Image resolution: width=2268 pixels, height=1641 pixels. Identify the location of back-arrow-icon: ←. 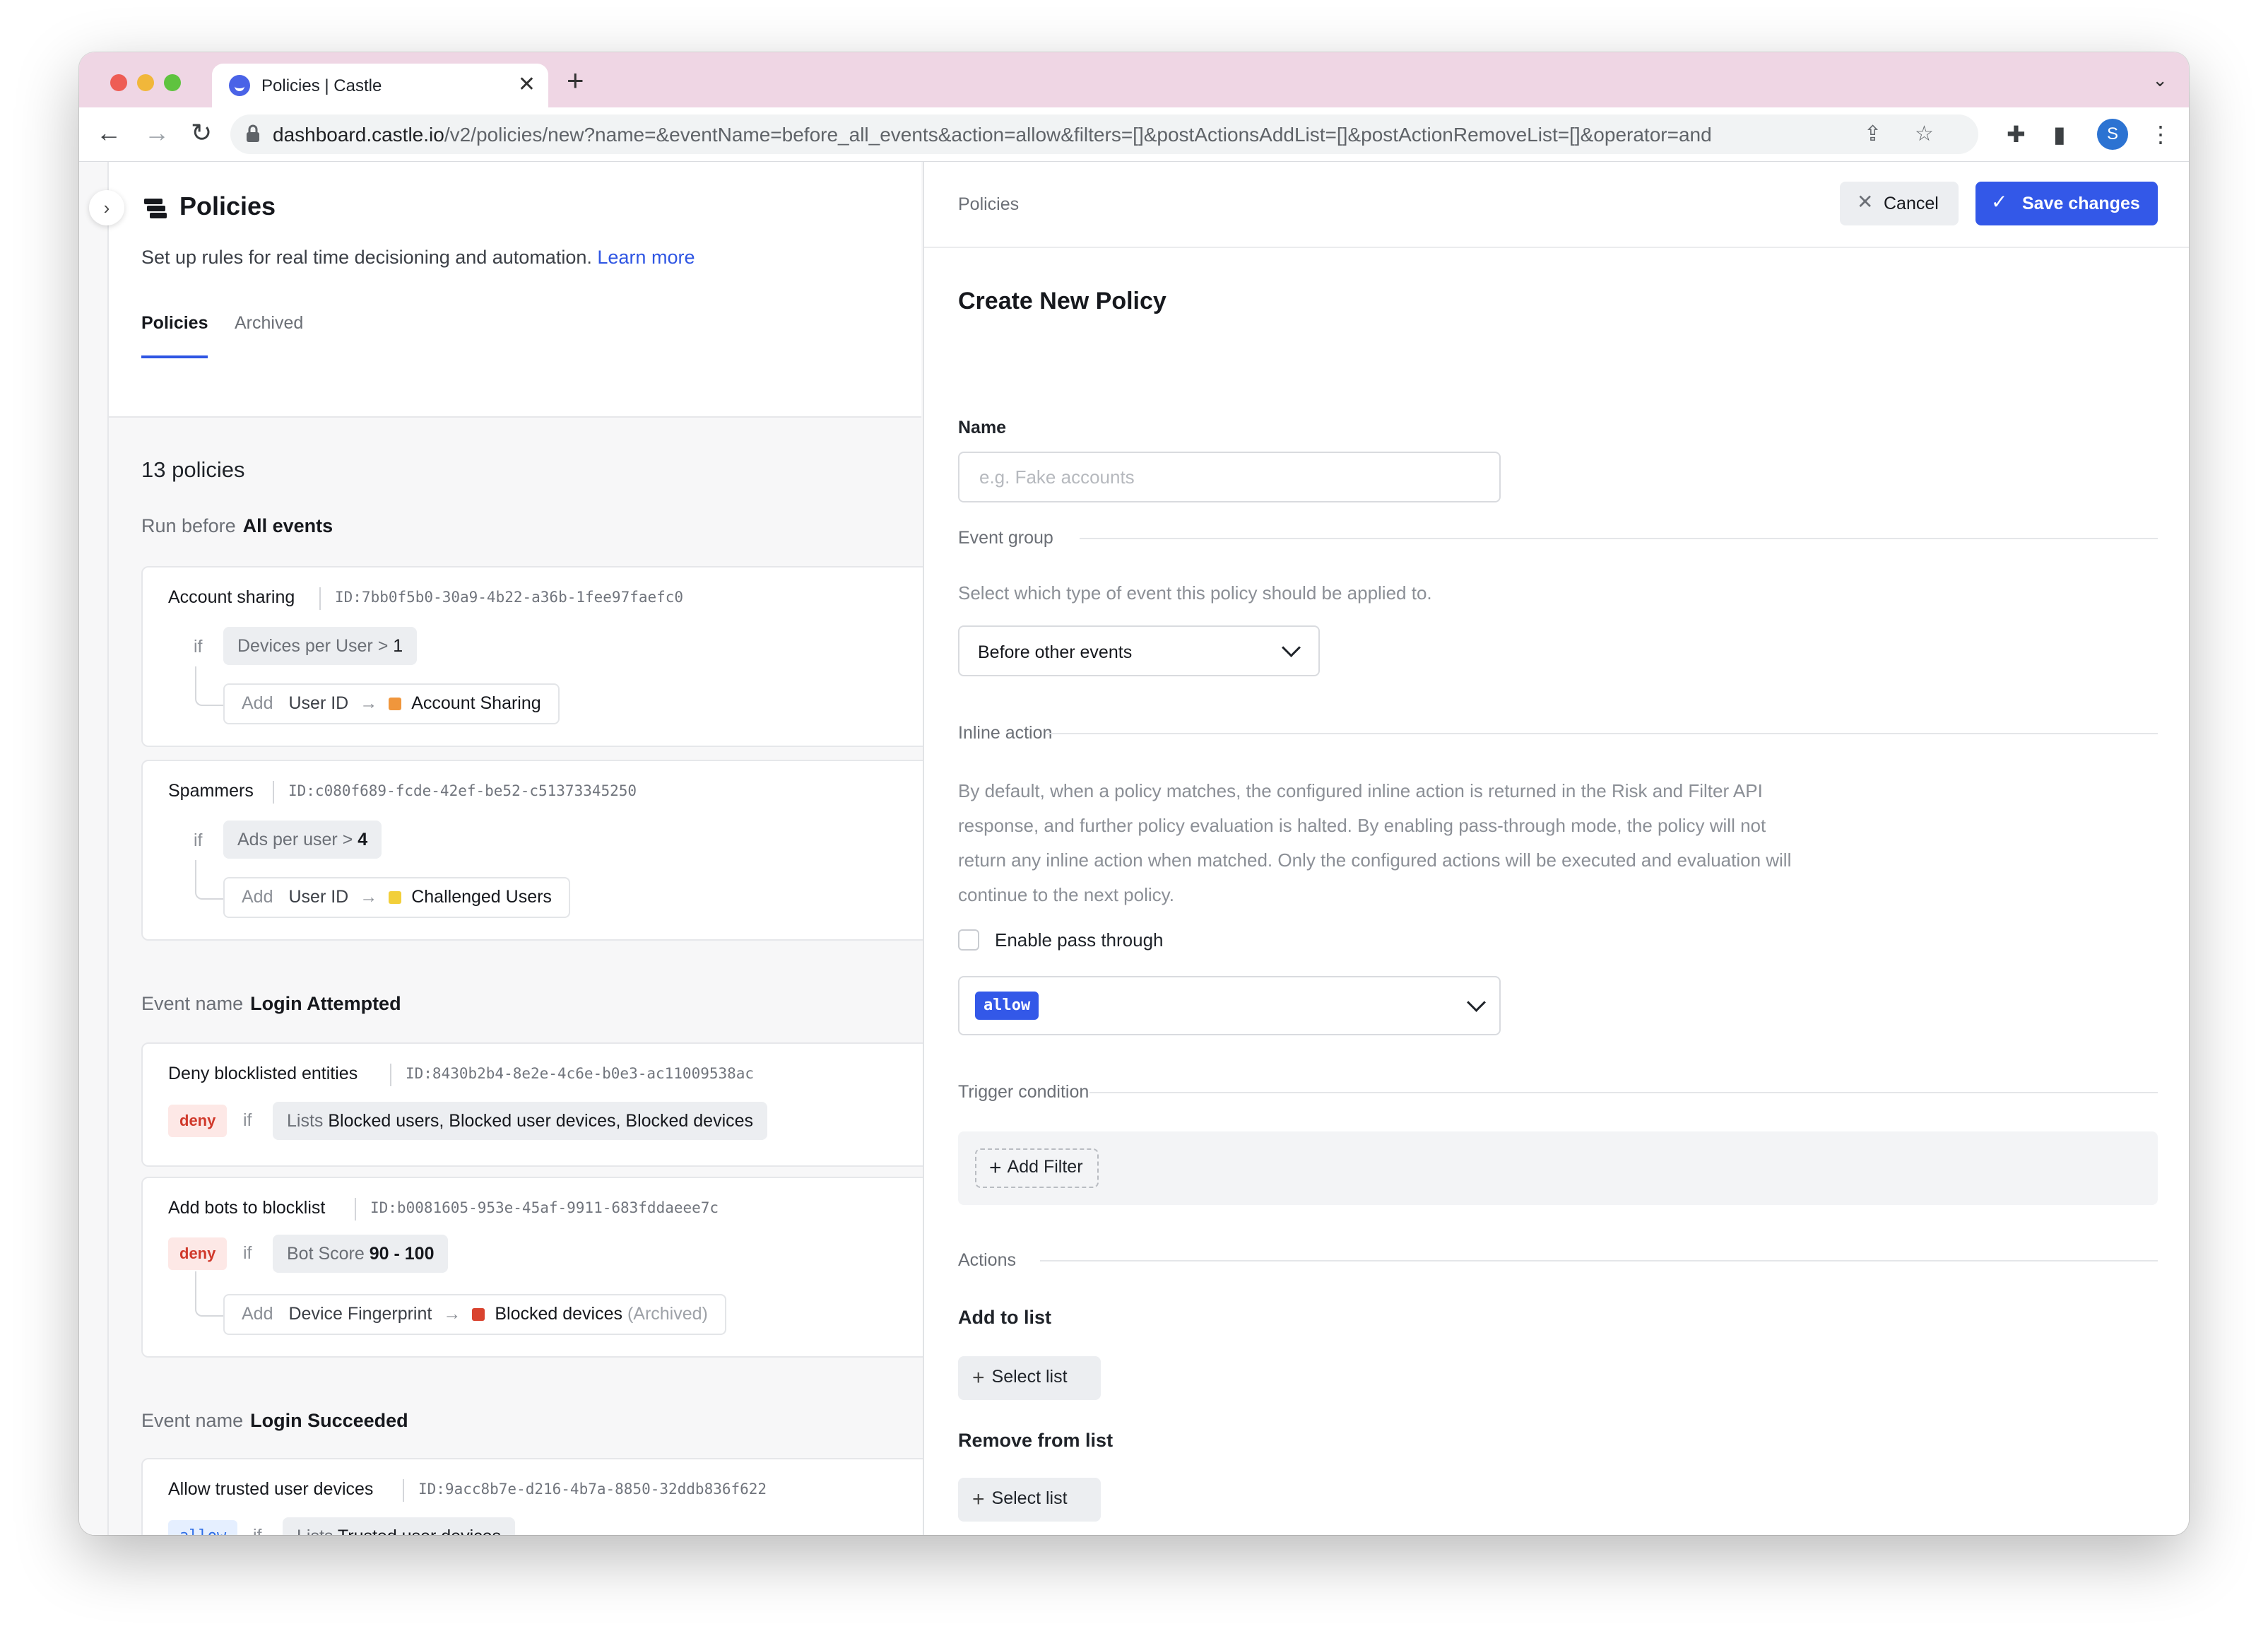
(109, 133).